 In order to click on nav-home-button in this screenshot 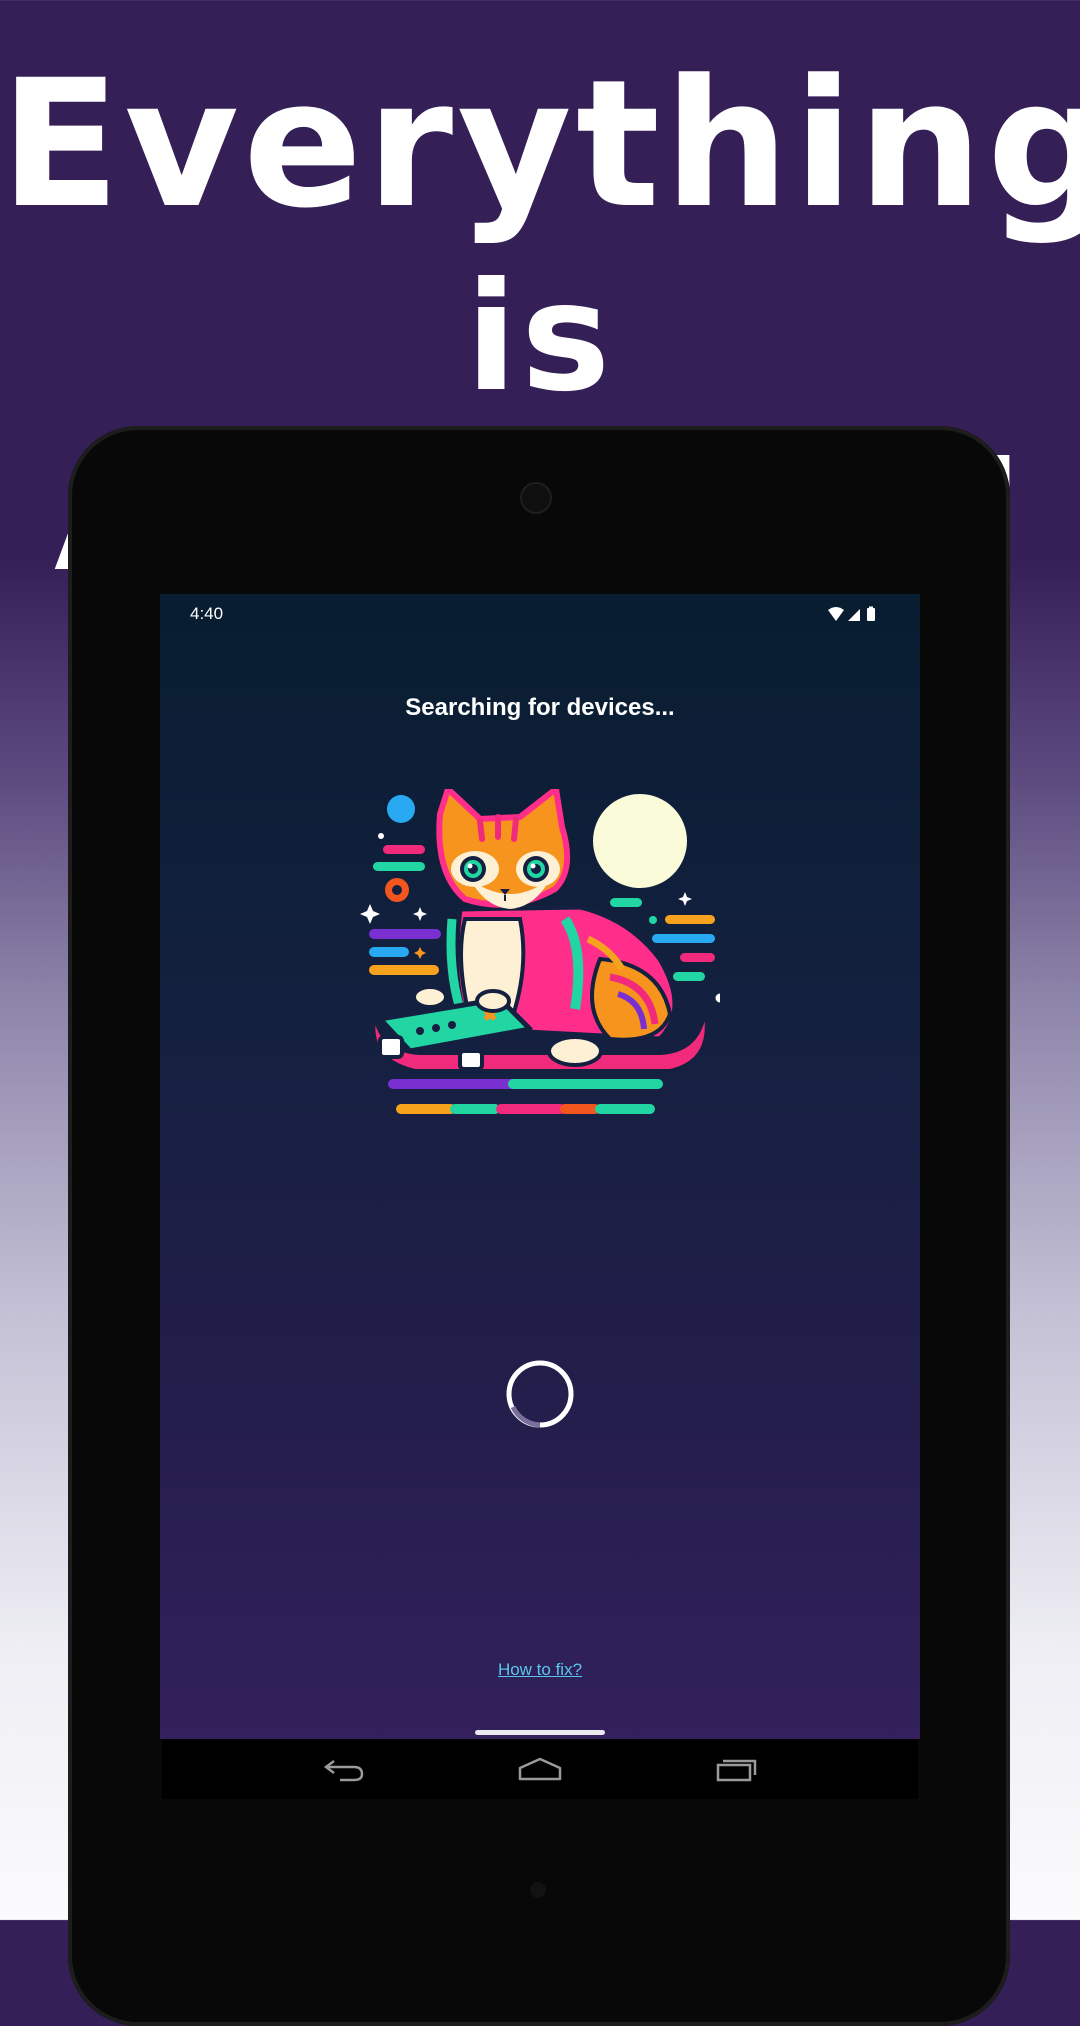, I will do `click(540, 1769)`.